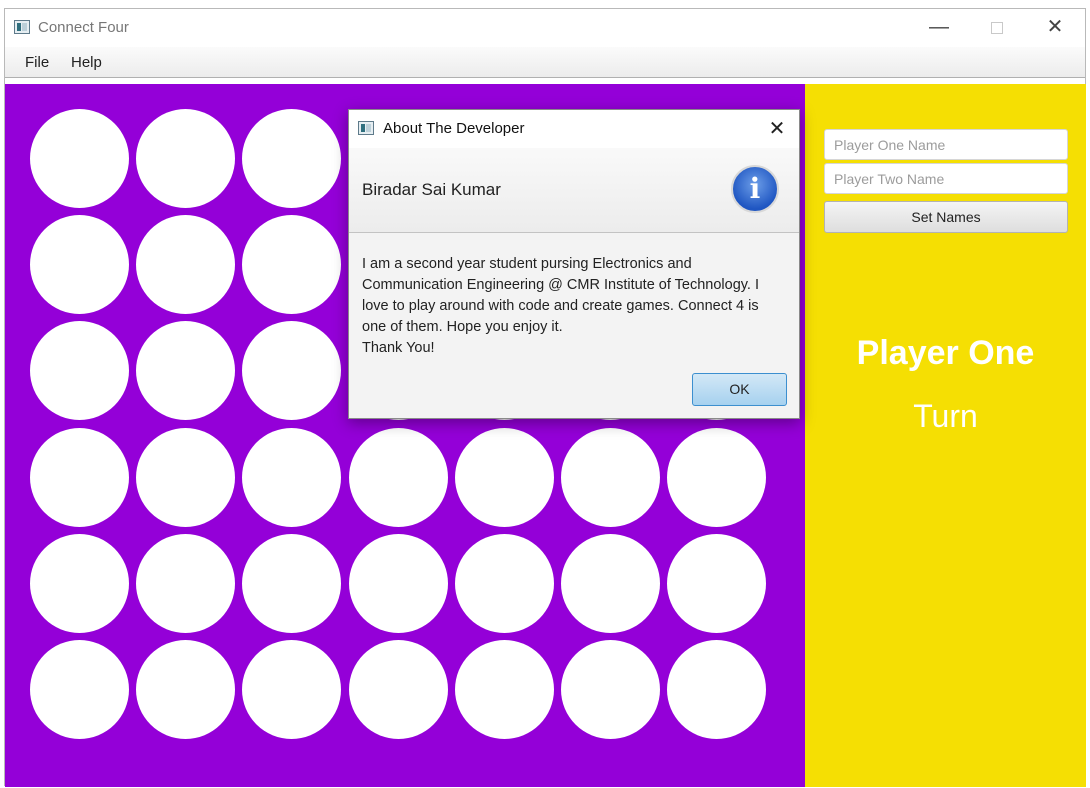  Describe the element at coordinates (431, 189) in the screenshot. I see `dialog-heading: Biradar Sai Kumar` at that location.